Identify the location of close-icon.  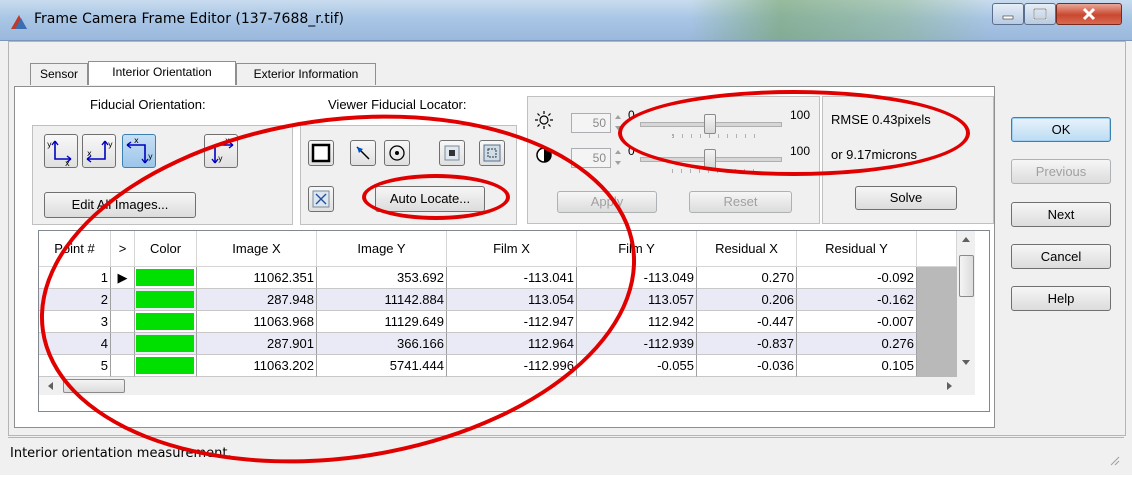
(1089, 14).